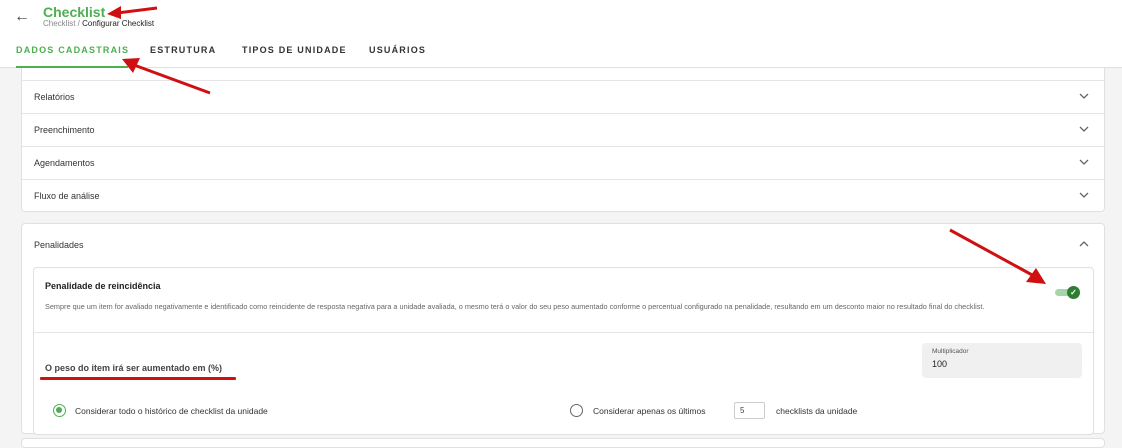 This screenshot has width=1122, height=448. Describe the element at coordinates (59, 410) in the screenshot. I see `radio-all-history` at that location.